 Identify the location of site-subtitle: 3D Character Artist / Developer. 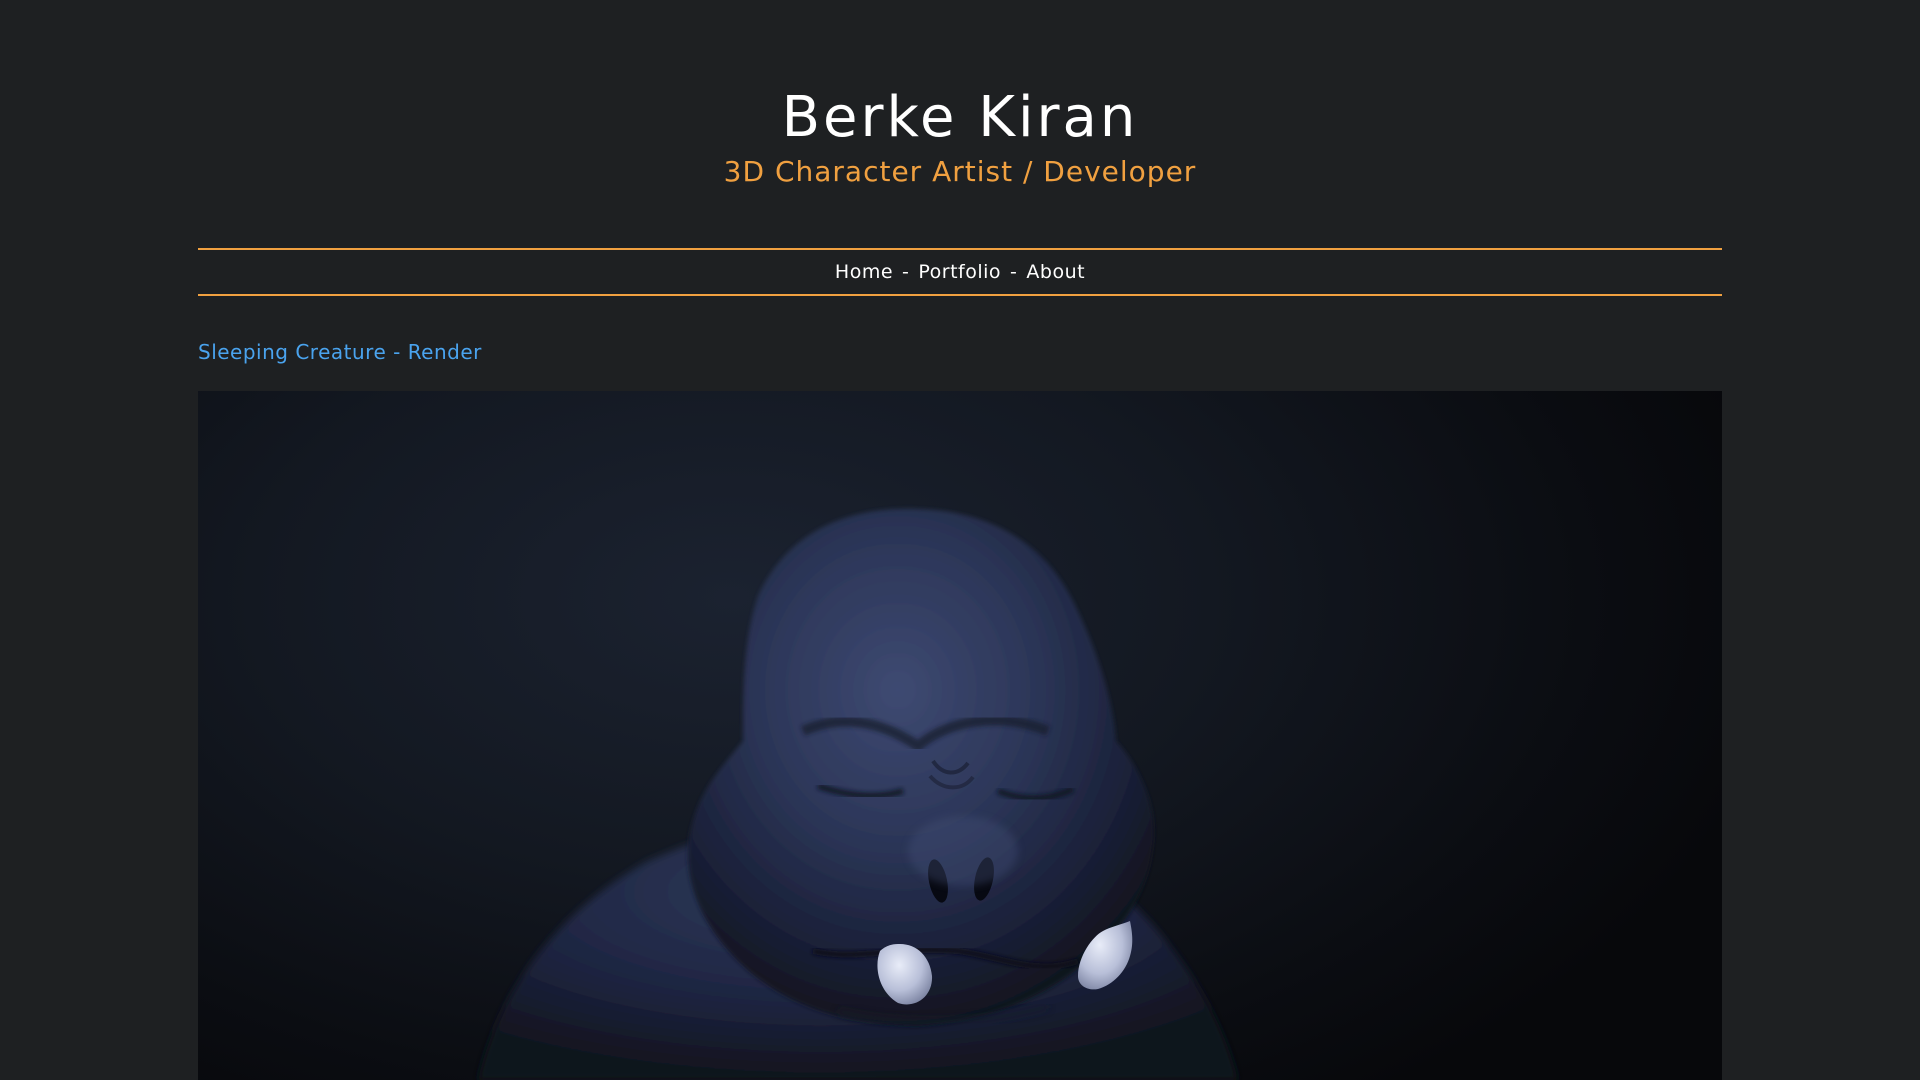
(960, 171).